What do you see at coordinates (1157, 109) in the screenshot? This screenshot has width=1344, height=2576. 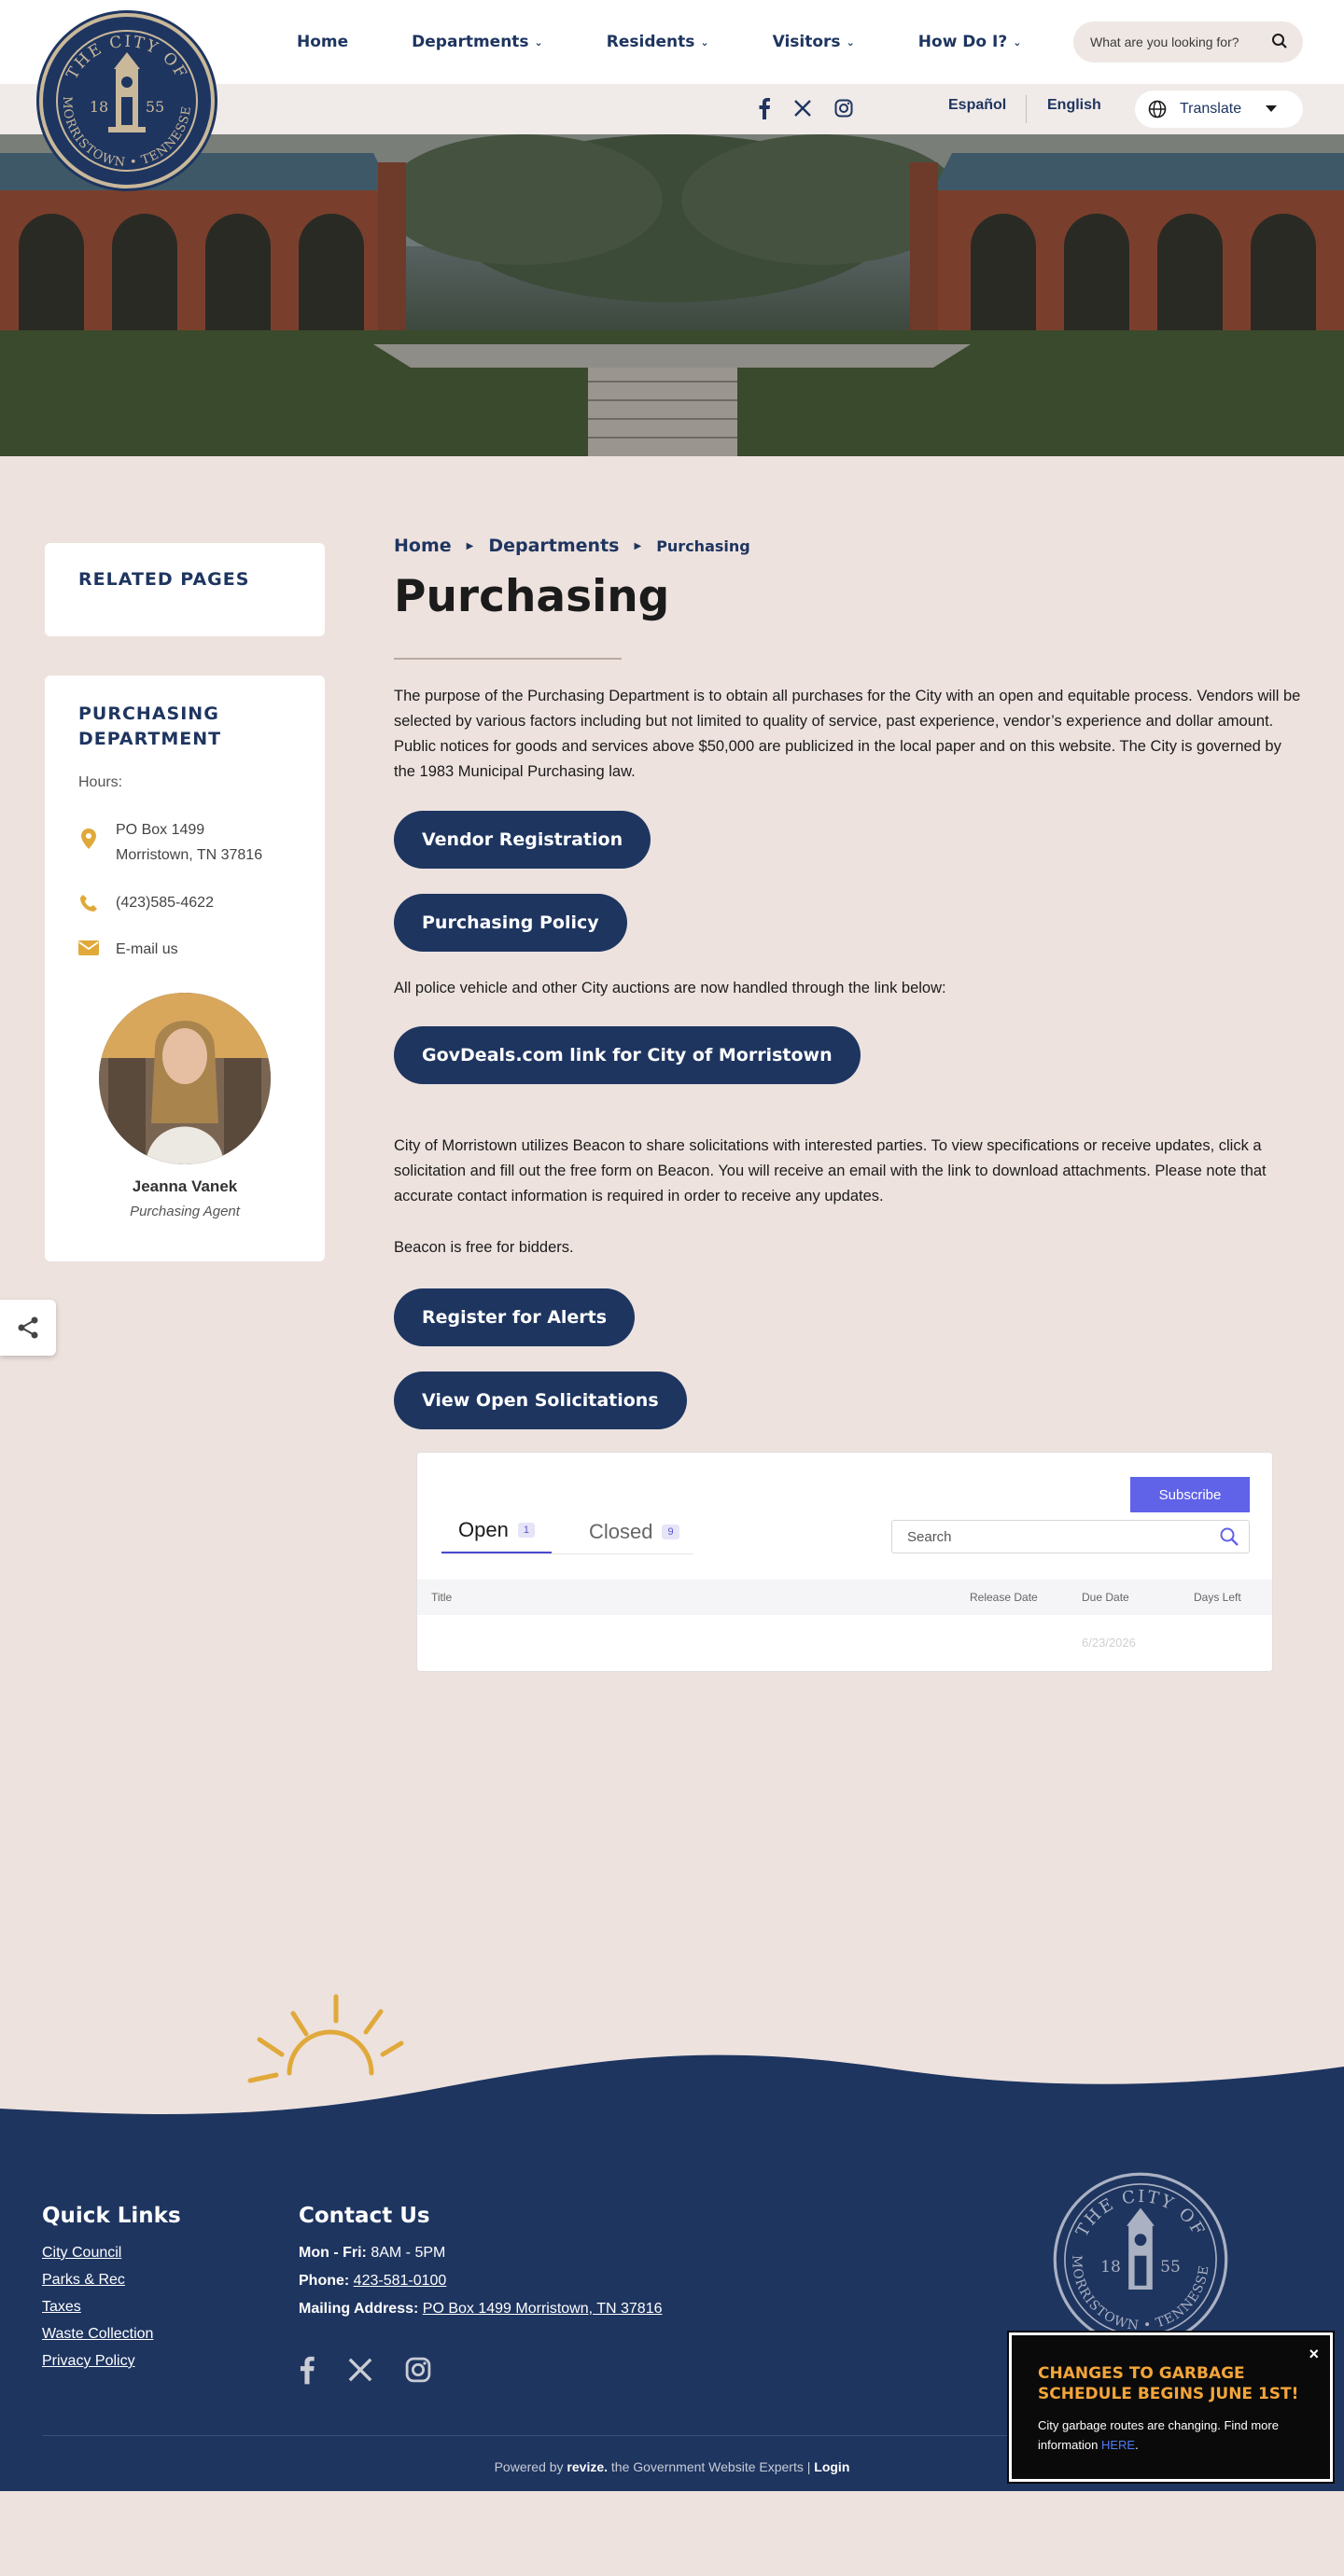 I see `globe-icon` at bounding box center [1157, 109].